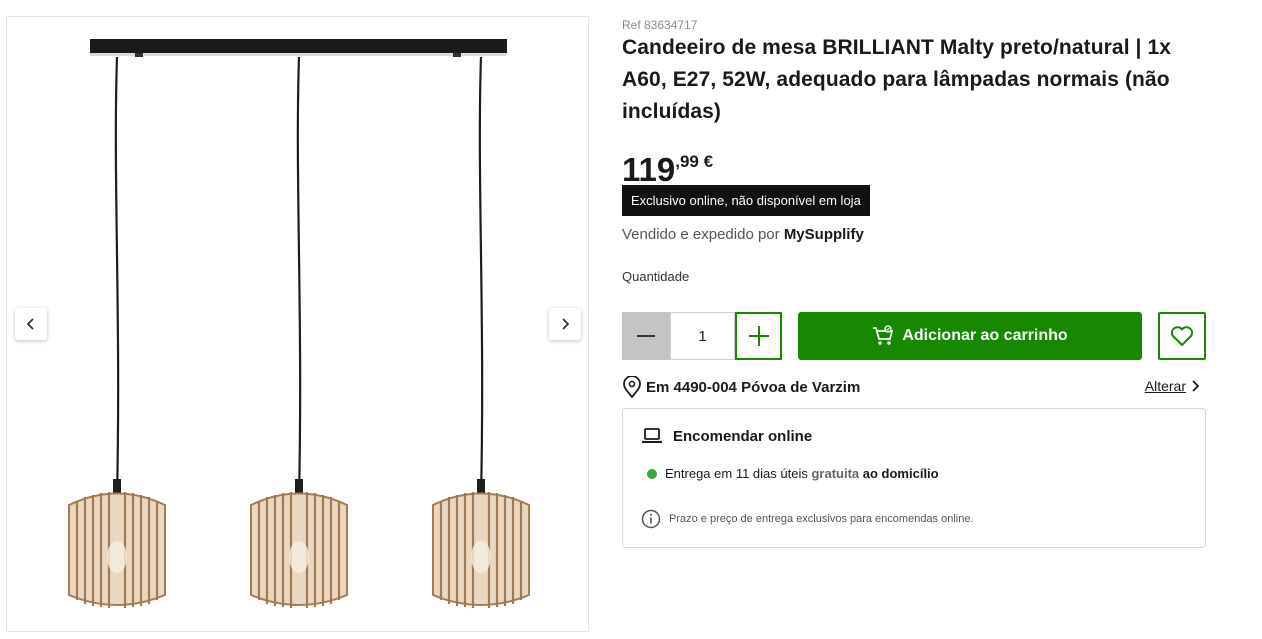  Describe the element at coordinates (694, 161) in the screenshot. I see `price-decimal: ,99 €` at that location.